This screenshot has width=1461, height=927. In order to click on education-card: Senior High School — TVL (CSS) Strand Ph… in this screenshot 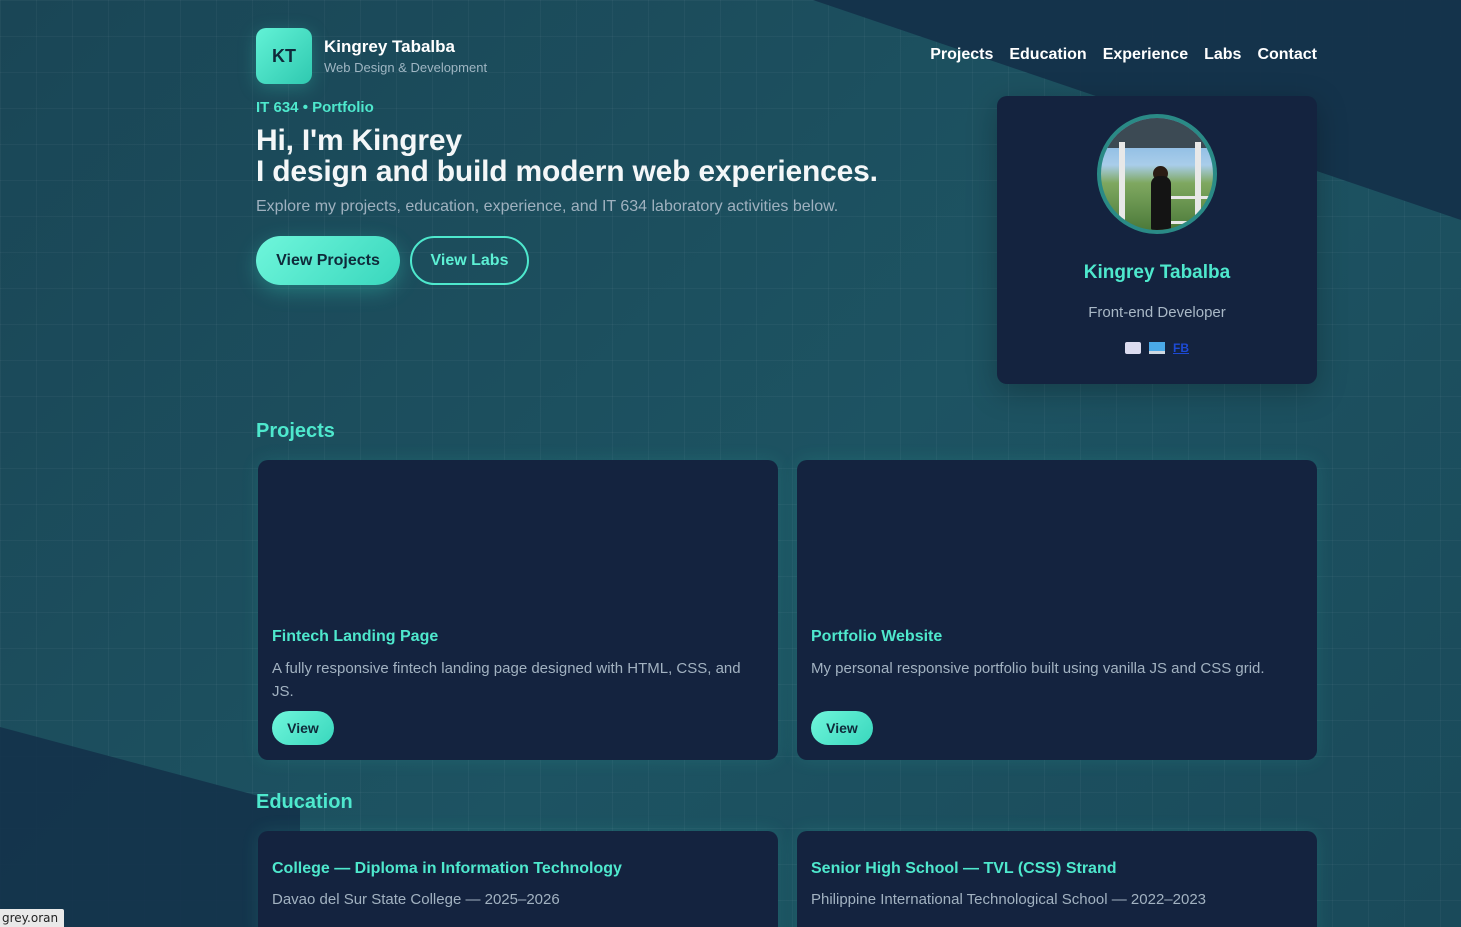, I will do `click(1057, 879)`.